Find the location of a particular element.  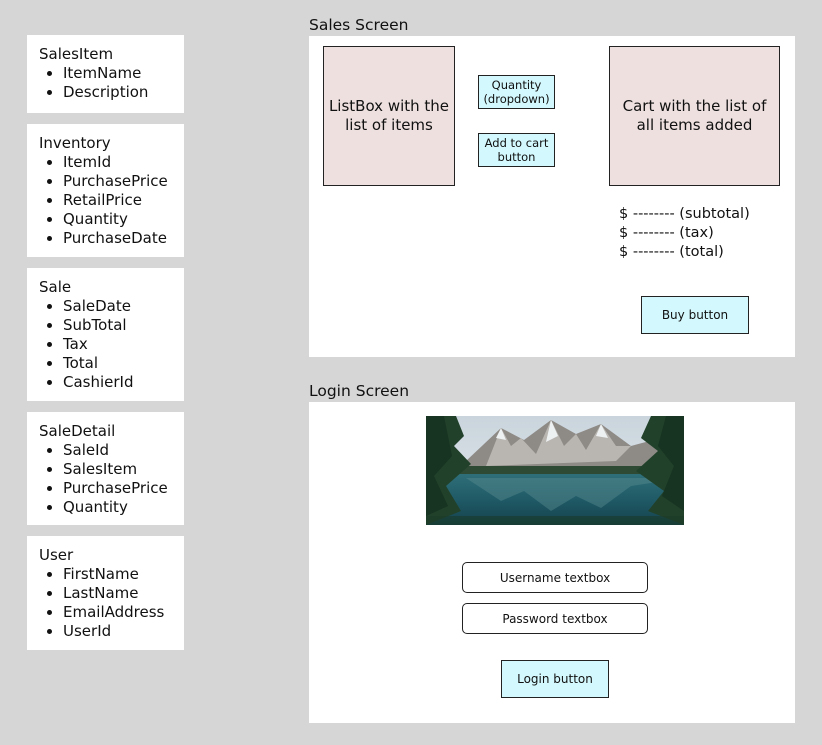

entity-field: SalesItem is located at coordinates (120, 469).